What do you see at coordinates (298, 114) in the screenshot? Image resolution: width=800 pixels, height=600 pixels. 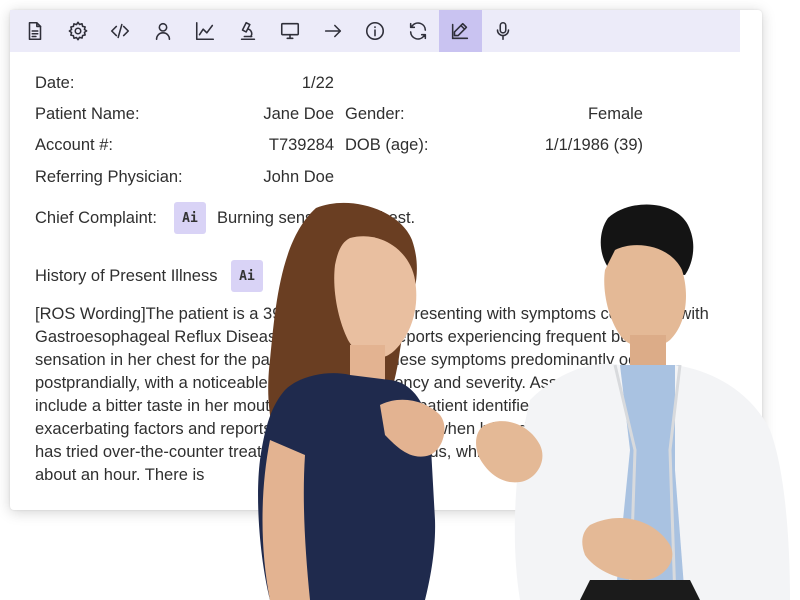 I see `patient-name-value: Jane Doe` at bounding box center [298, 114].